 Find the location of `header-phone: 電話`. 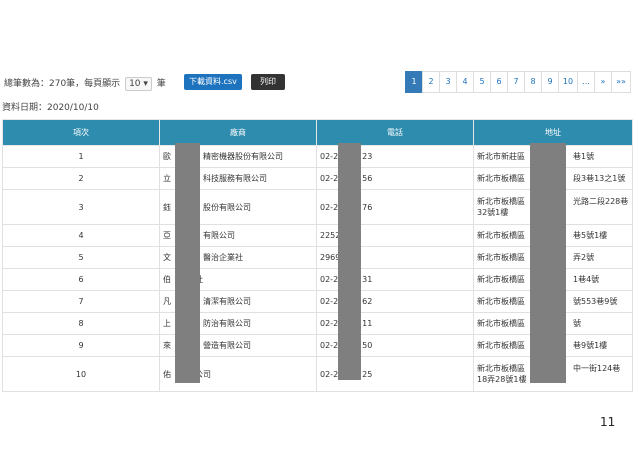

header-phone: 電話 is located at coordinates (395, 132).